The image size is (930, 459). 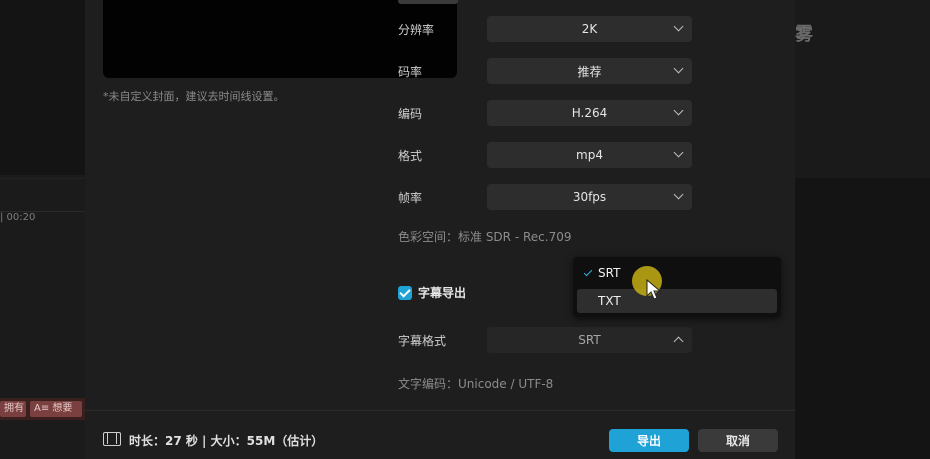 I want to click on timeline-ruler, so click(x=42, y=195).